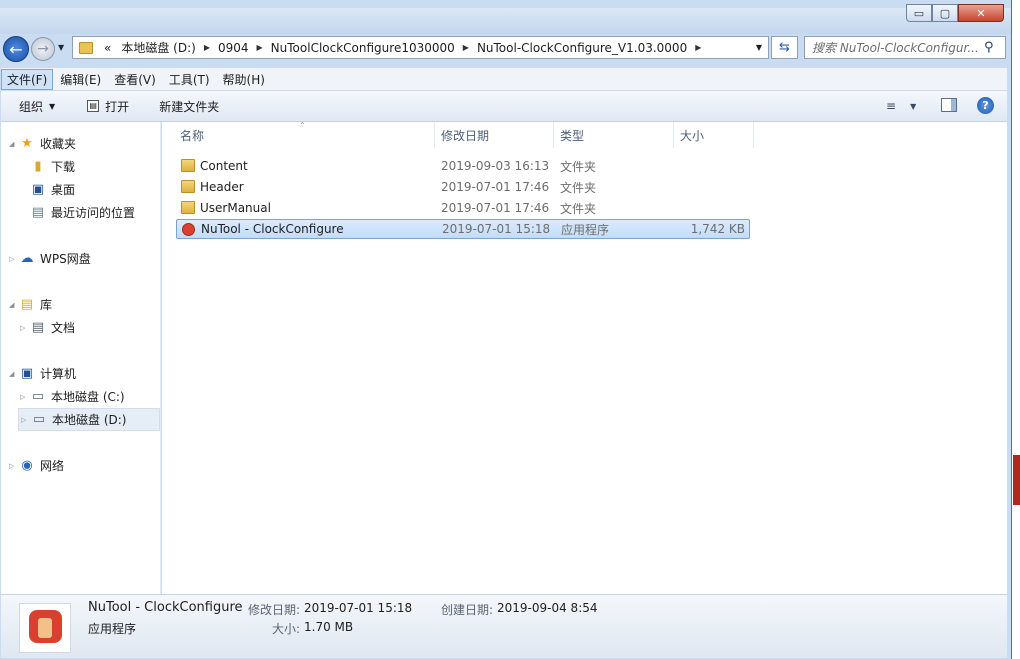  I want to click on refresh-button: ⇆, so click(784, 47).